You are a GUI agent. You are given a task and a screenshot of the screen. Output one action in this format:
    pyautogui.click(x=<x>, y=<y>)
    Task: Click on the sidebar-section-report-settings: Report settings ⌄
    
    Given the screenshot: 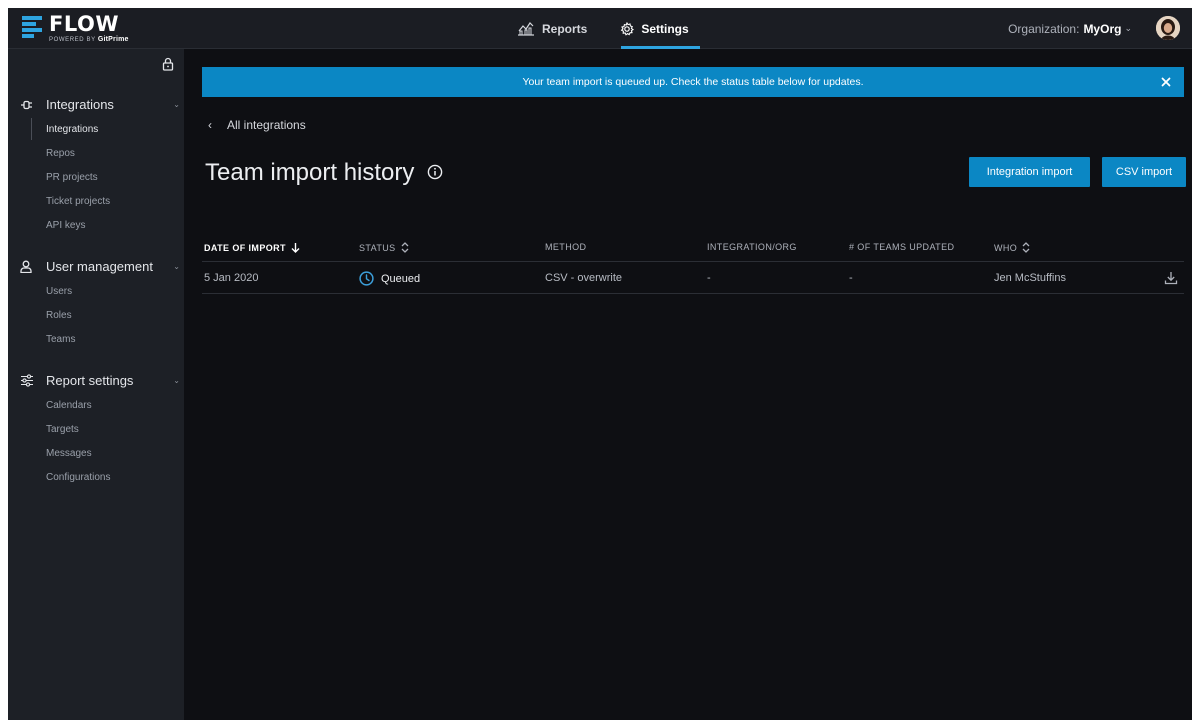 What is the action you would take?
    pyautogui.click(x=100, y=380)
    